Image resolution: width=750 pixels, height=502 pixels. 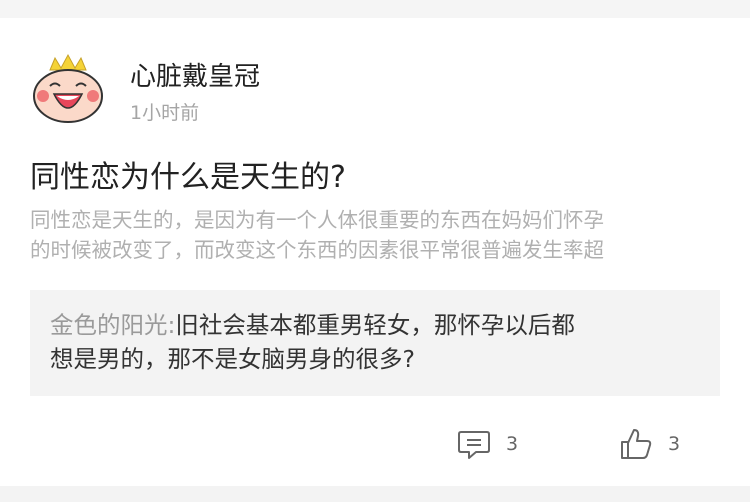 What do you see at coordinates (188, 174) in the screenshot?
I see `post-title: 同性恋为什么是天生的?` at bounding box center [188, 174].